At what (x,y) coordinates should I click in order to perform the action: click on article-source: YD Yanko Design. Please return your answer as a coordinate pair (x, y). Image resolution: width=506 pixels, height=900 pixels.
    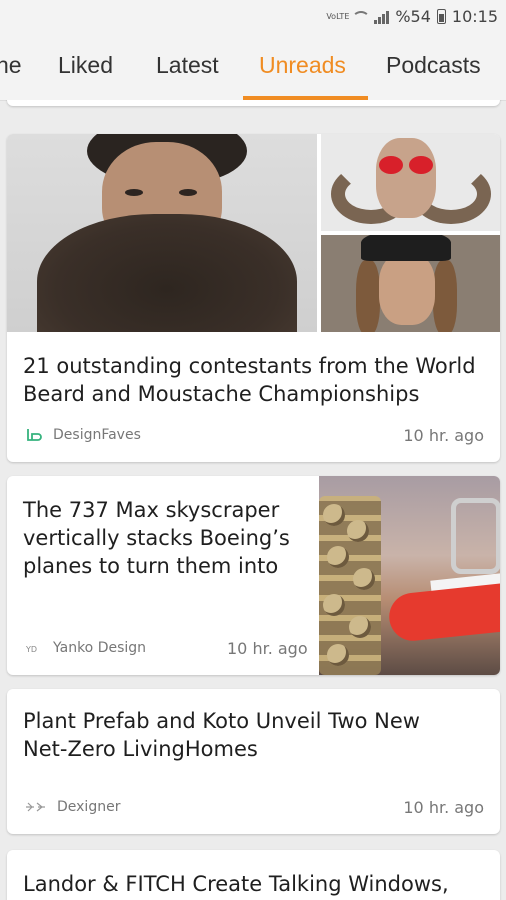
    Looking at the image, I should click on (86, 648).